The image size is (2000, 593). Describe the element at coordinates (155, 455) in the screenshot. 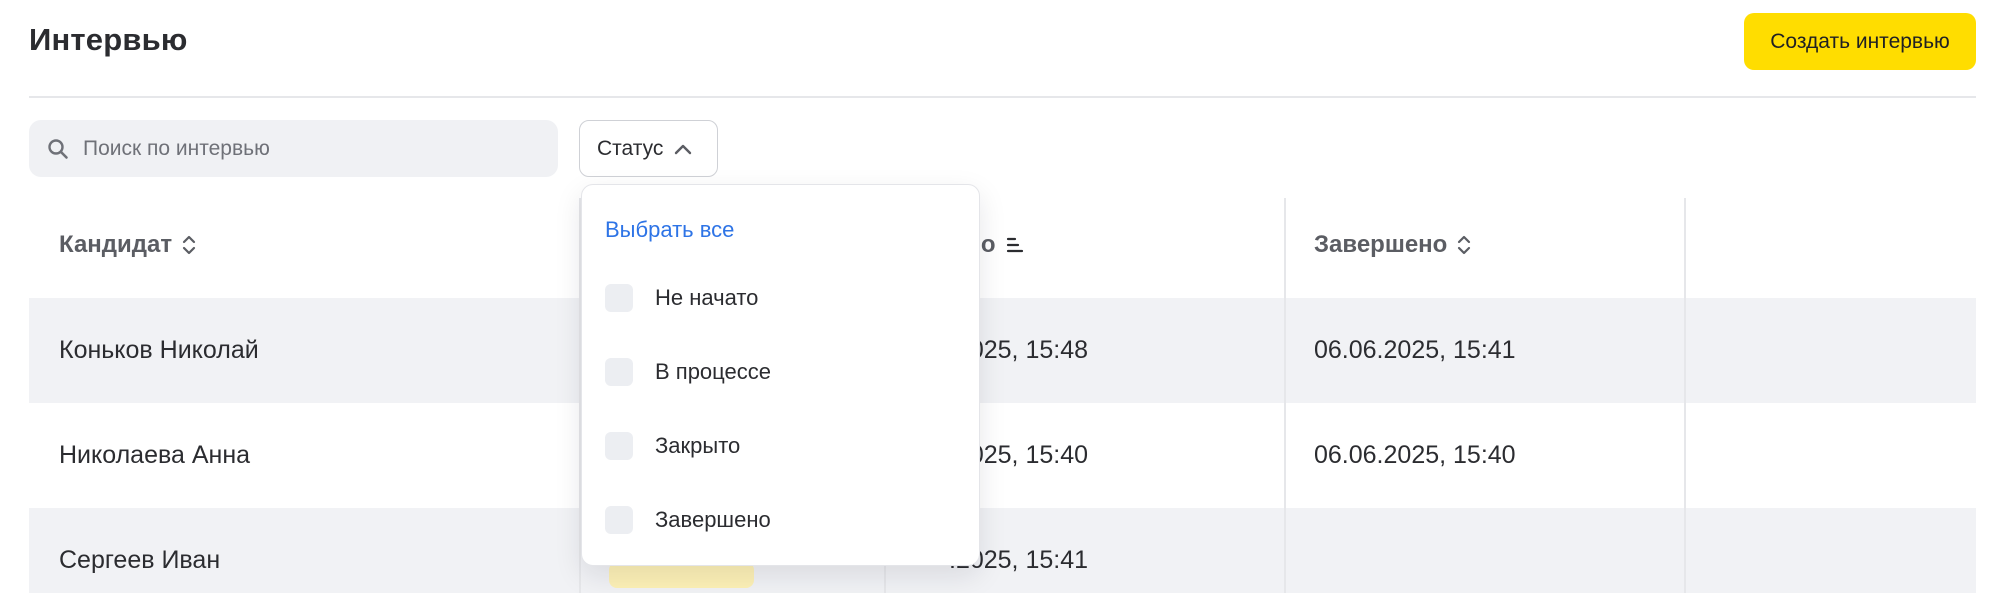

I see `cell-candidate: Николаева Анна` at that location.